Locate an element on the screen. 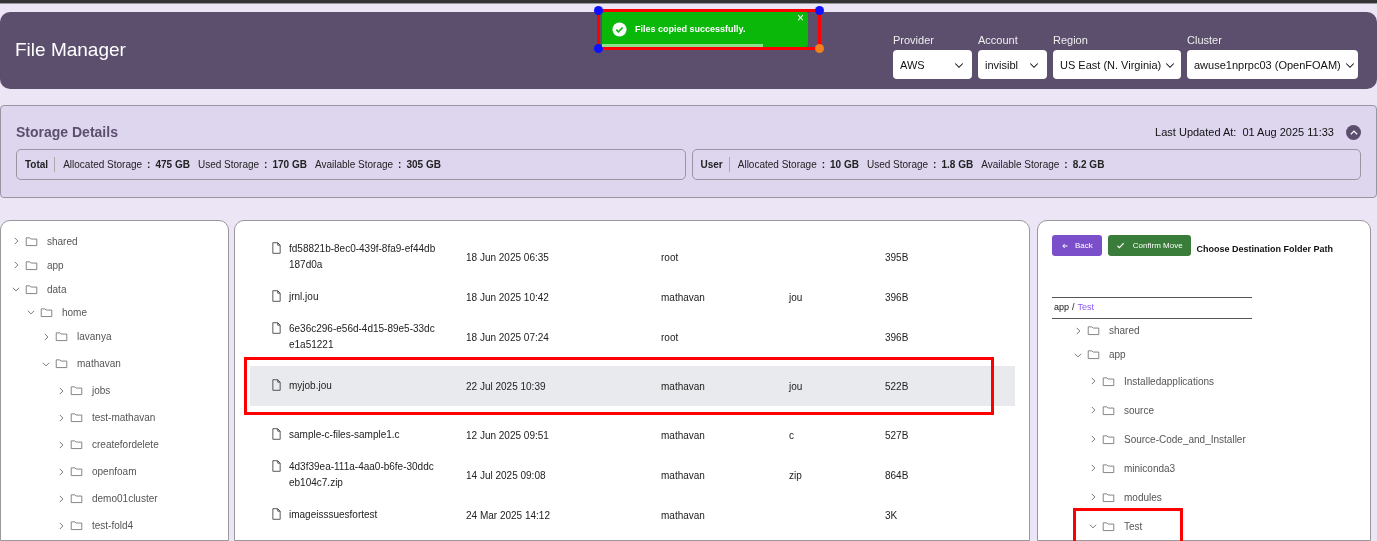 Image resolution: width=1377 pixels, height=541 pixels. file-size: 395B is located at coordinates (897, 257).